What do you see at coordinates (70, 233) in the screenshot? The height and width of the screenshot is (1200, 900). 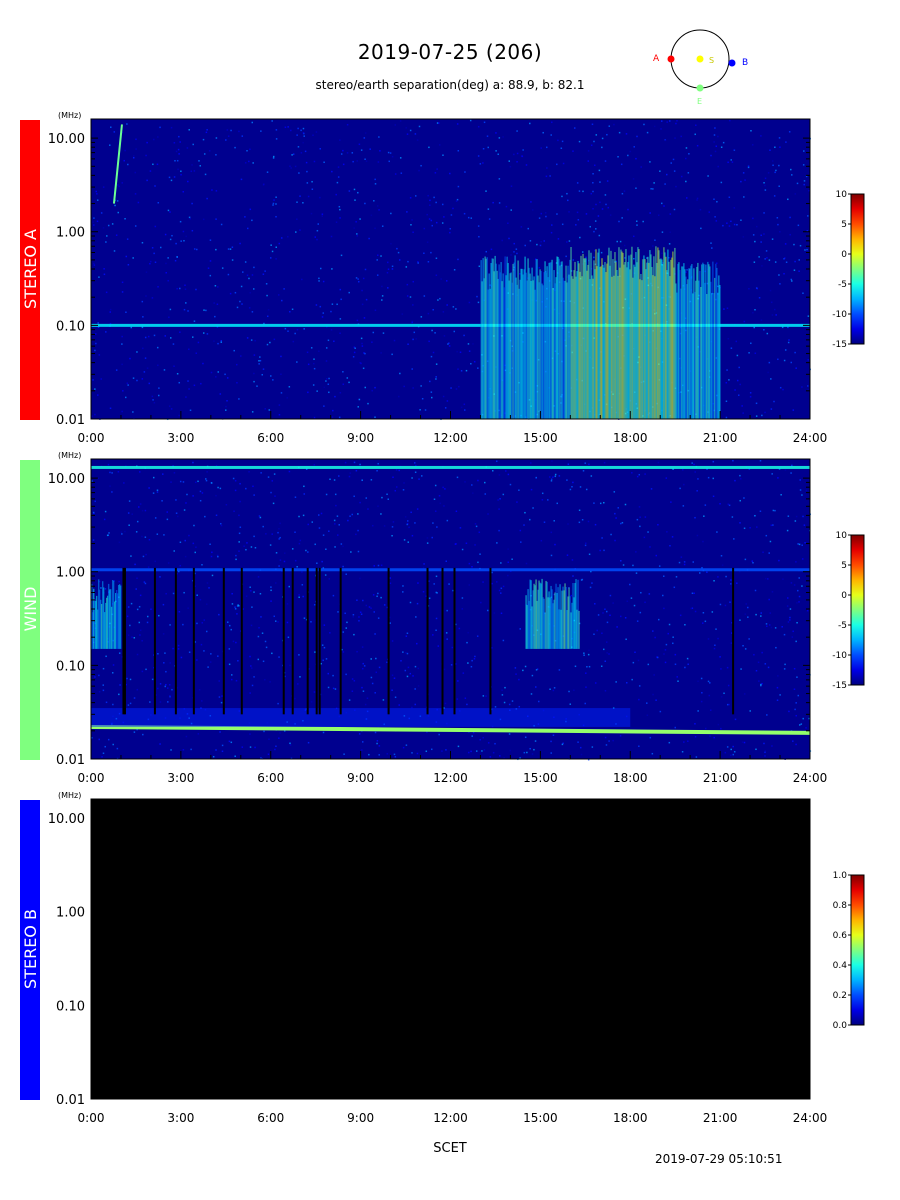 I see `y-tick-label: 1.00` at bounding box center [70, 233].